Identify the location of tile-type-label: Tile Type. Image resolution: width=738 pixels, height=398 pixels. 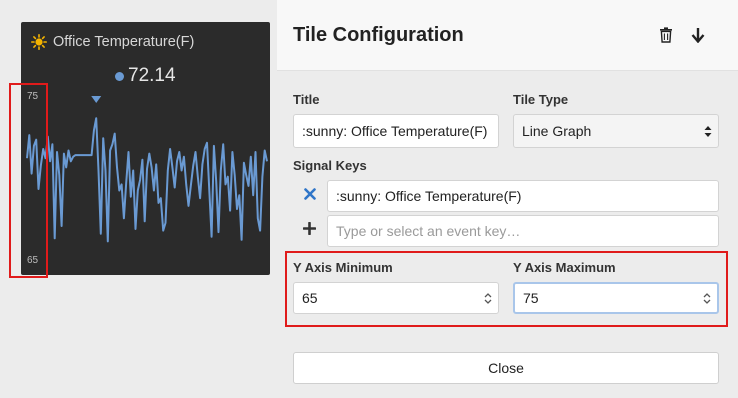
(541, 99).